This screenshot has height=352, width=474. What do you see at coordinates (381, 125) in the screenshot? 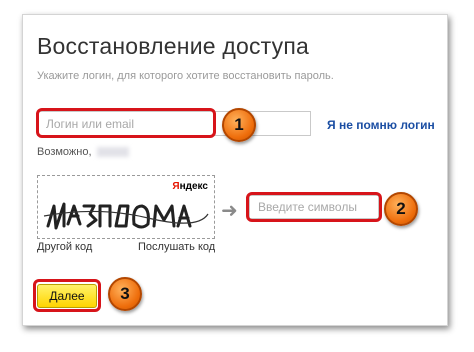
I see `forgot-login-link: Я не помню логин` at bounding box center [381, 125].